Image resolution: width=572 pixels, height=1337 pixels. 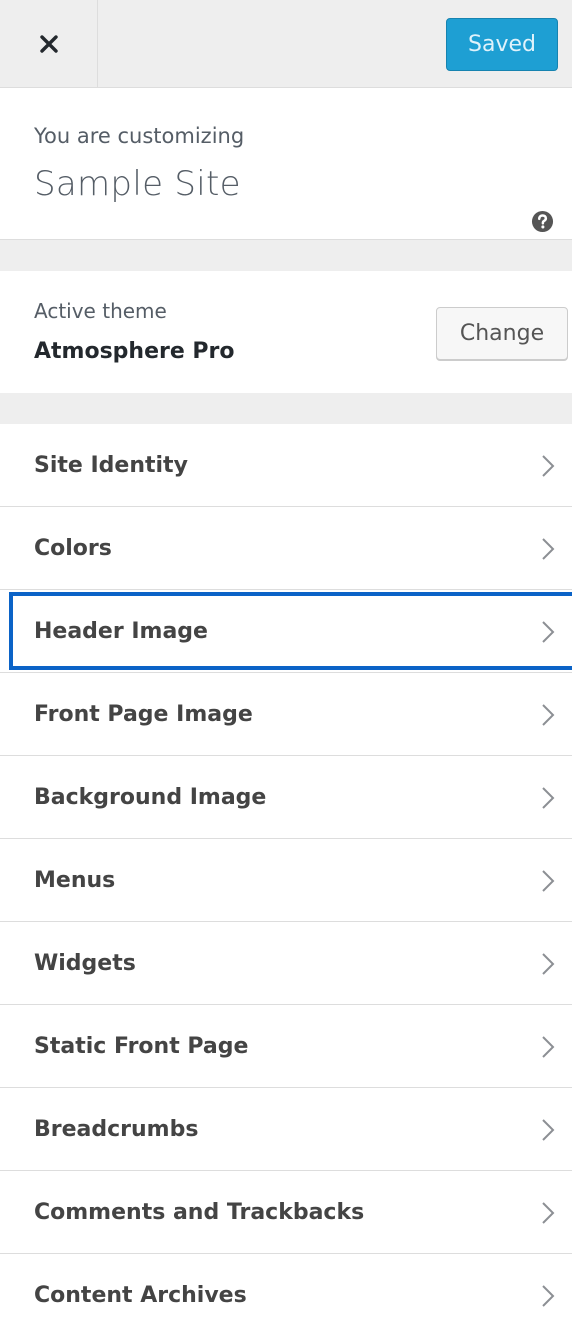 I want to click on customizing-info: You are customizing Sample Site, so click(x=286, y=164).